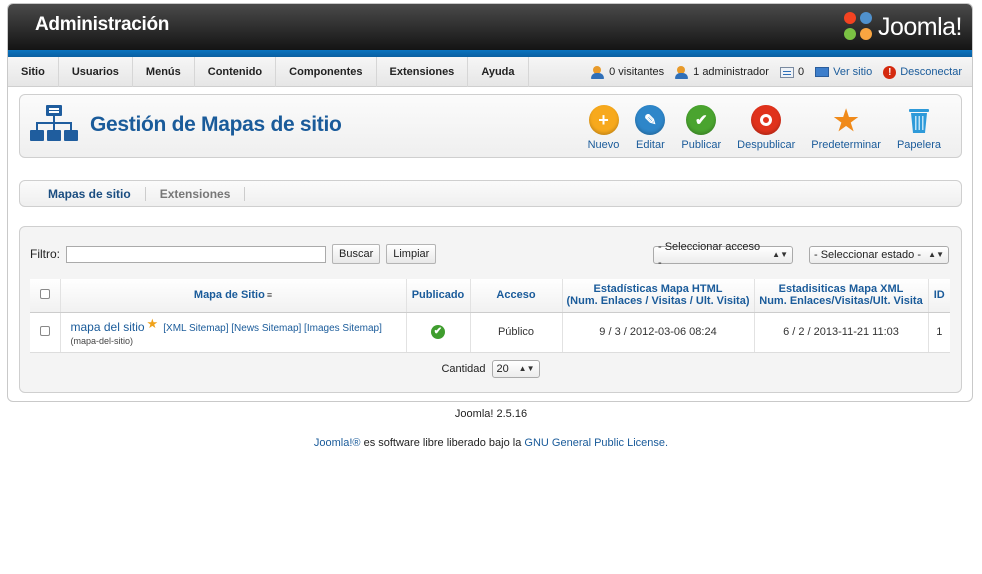 This screenshot has width=982, height=574. What do you see at coordinates (102, 340) in the screenshot?
I see `sitemap-alias: (mapa-del-sitio)` at bounding box center [102, 340].